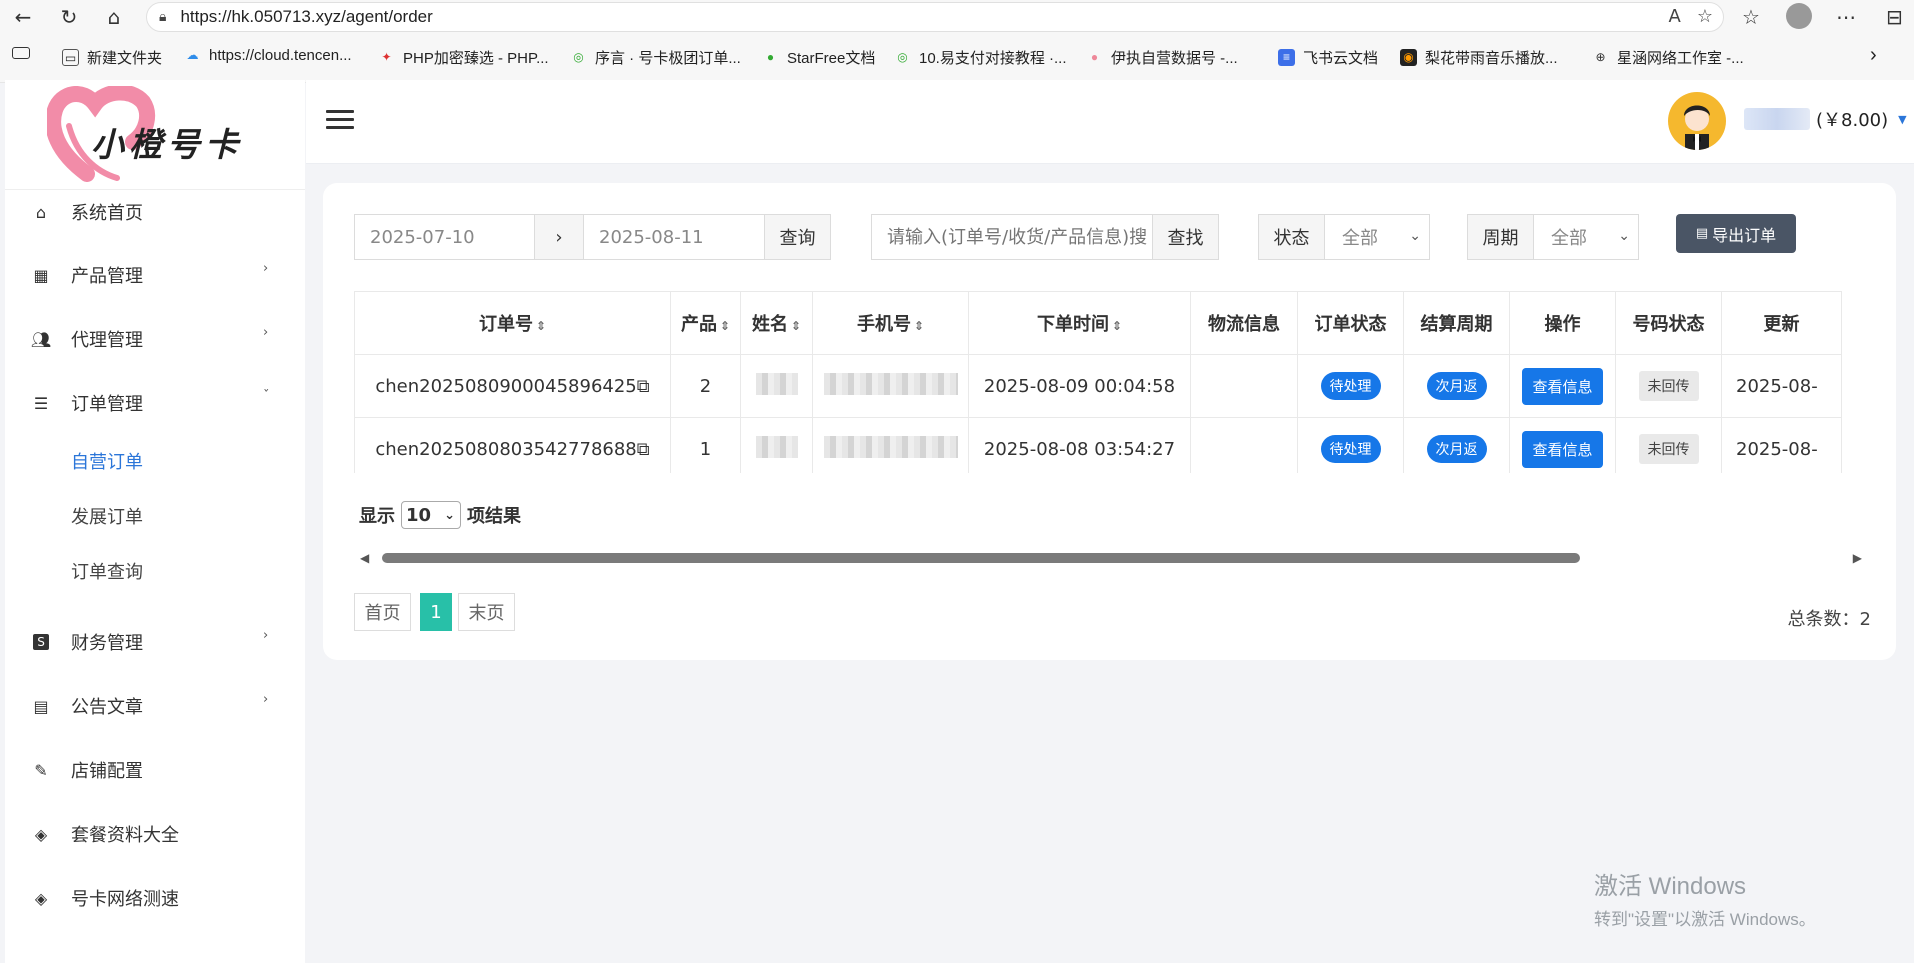  I want to click on scrollbar-thumb, so click(981, 558).